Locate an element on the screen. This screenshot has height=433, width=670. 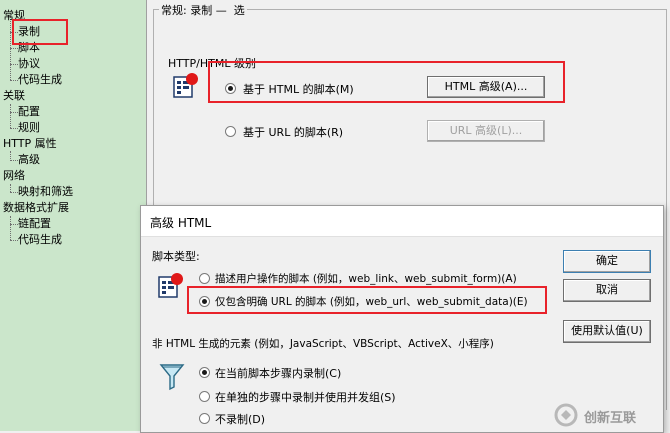
ok-button: 确定 is located at coordinates (607, 261).